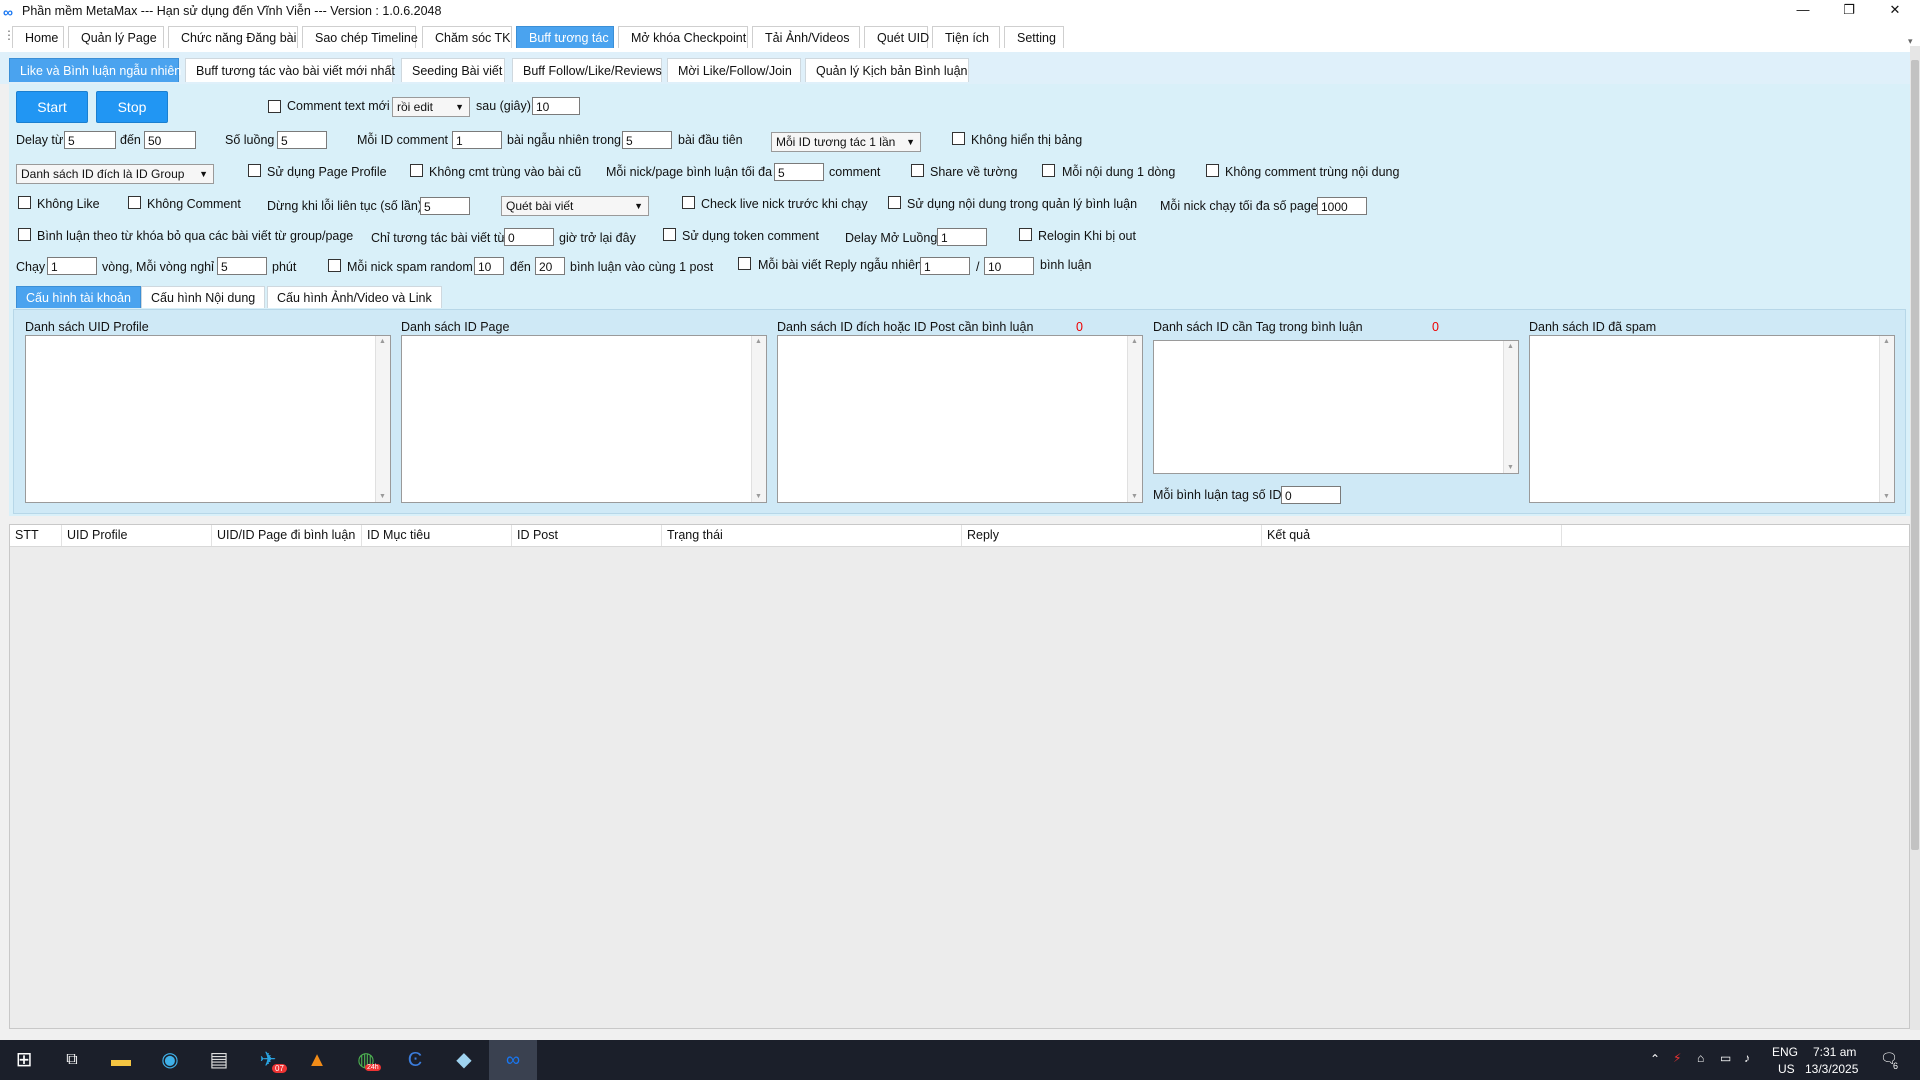 The width and height of the screenshot is (1920, 1080). What do you see at coordinates (489, 266) in the screenshot?
I see `spam-from-input: 10` at bounding box center [489, 266].